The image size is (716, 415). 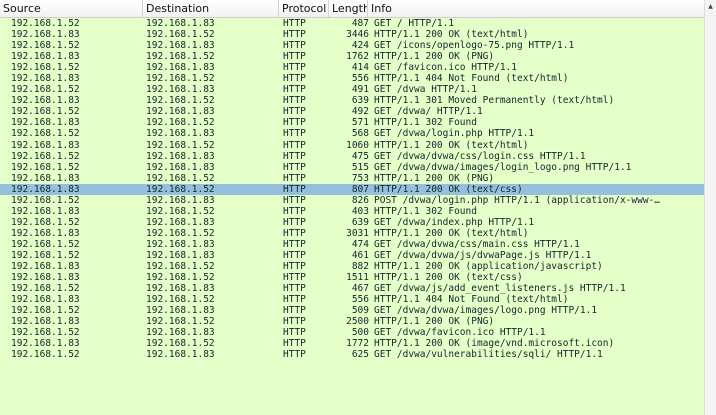 What do you see at coordinates (360, 178) in the screenshot?
I see `packet-length: 753` at bounding box center [360, 178].